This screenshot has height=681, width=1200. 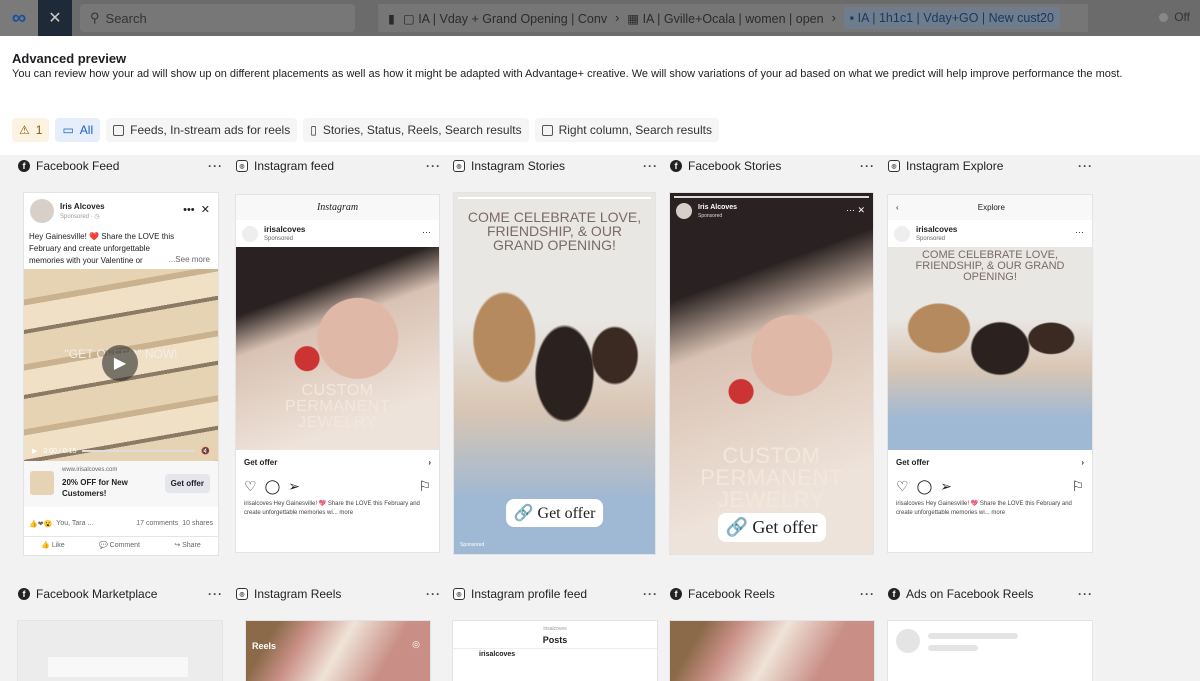 What do you see at coordinates (24, 130) in the screenshot?
I see `warning-icon: ⚠` at bounding box center [24, 130].